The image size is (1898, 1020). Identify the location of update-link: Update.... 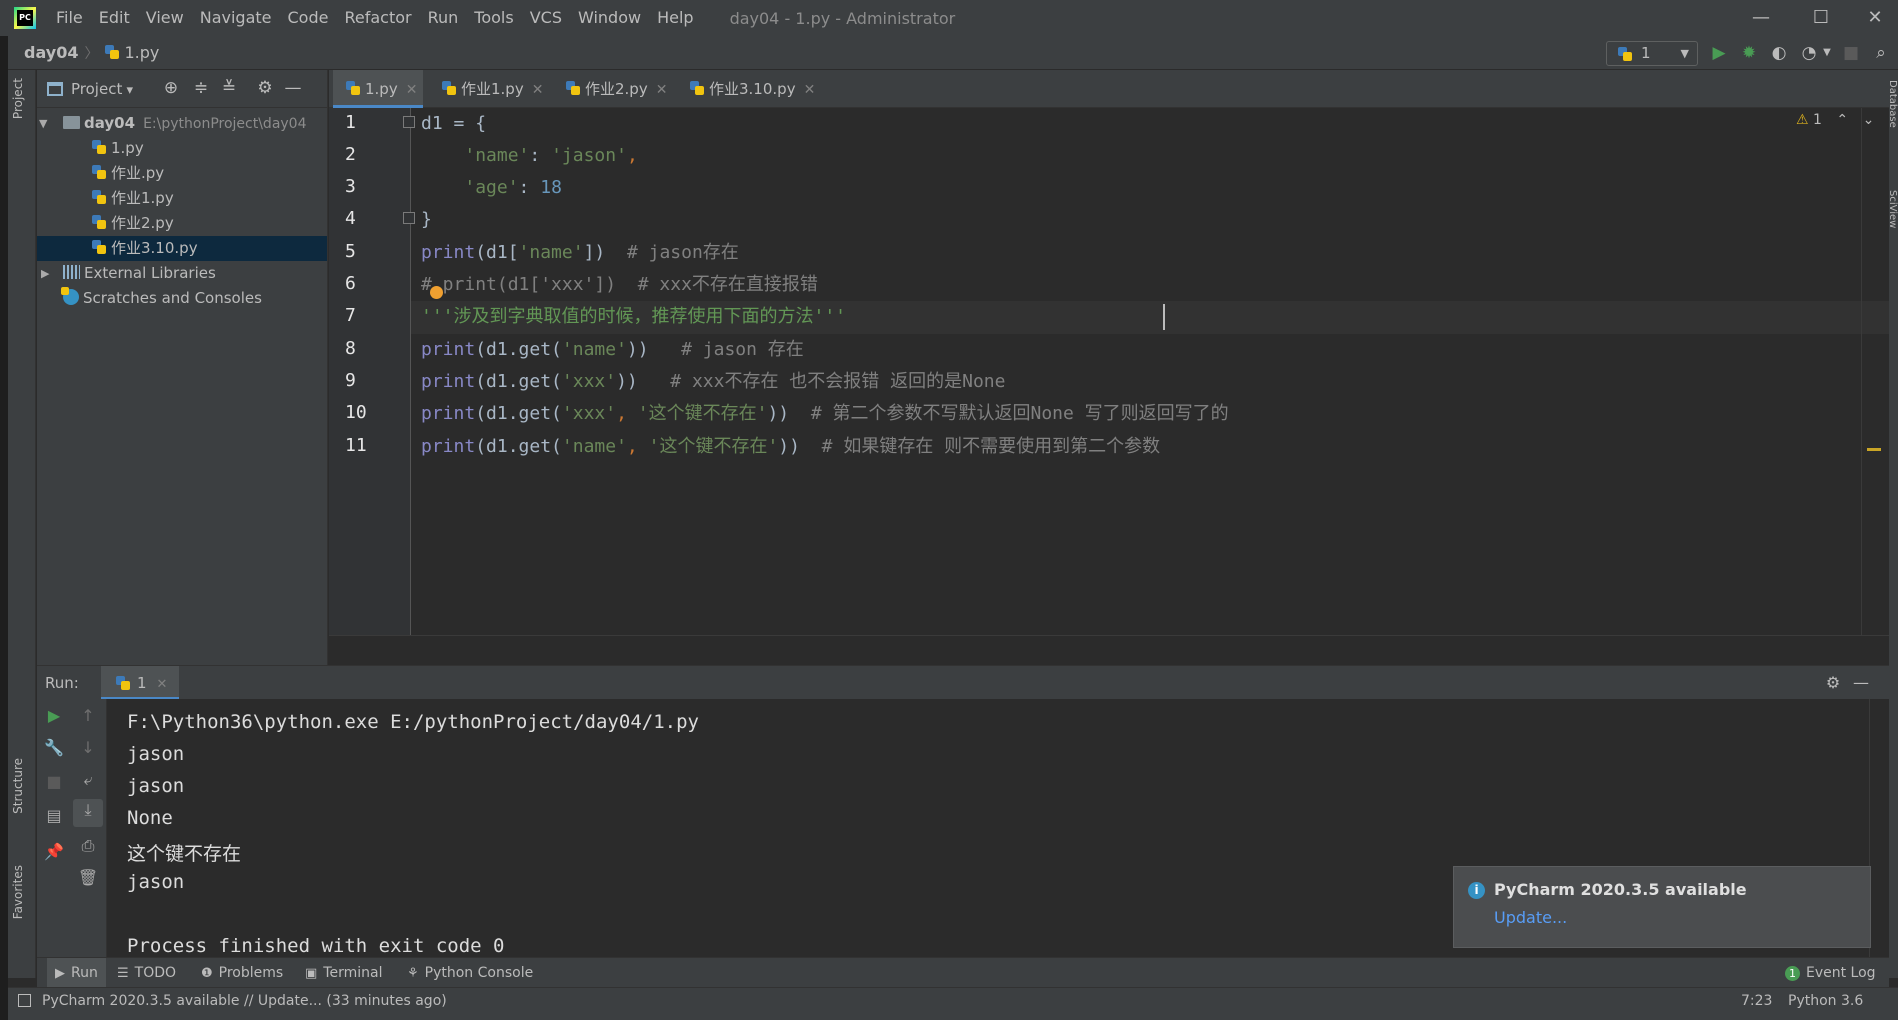
(1530, 917).